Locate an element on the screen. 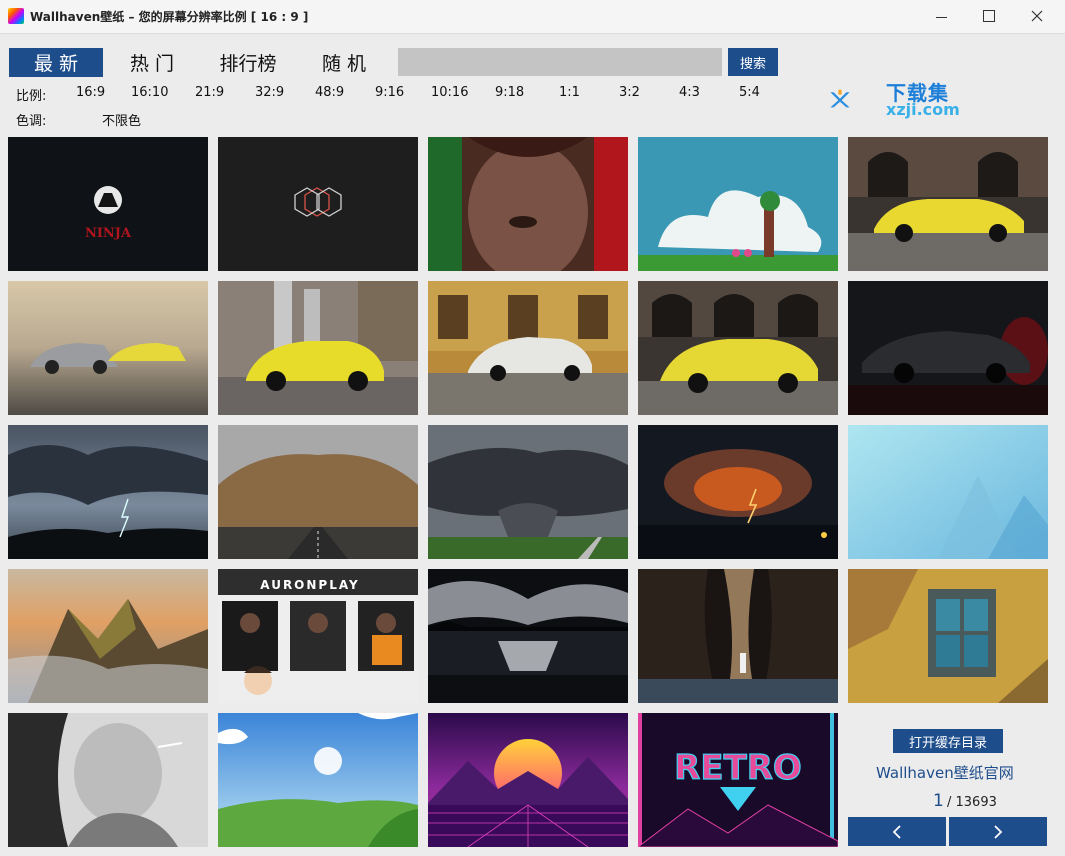  watermark-en: xzji.com is located at coordinates (923, 109).